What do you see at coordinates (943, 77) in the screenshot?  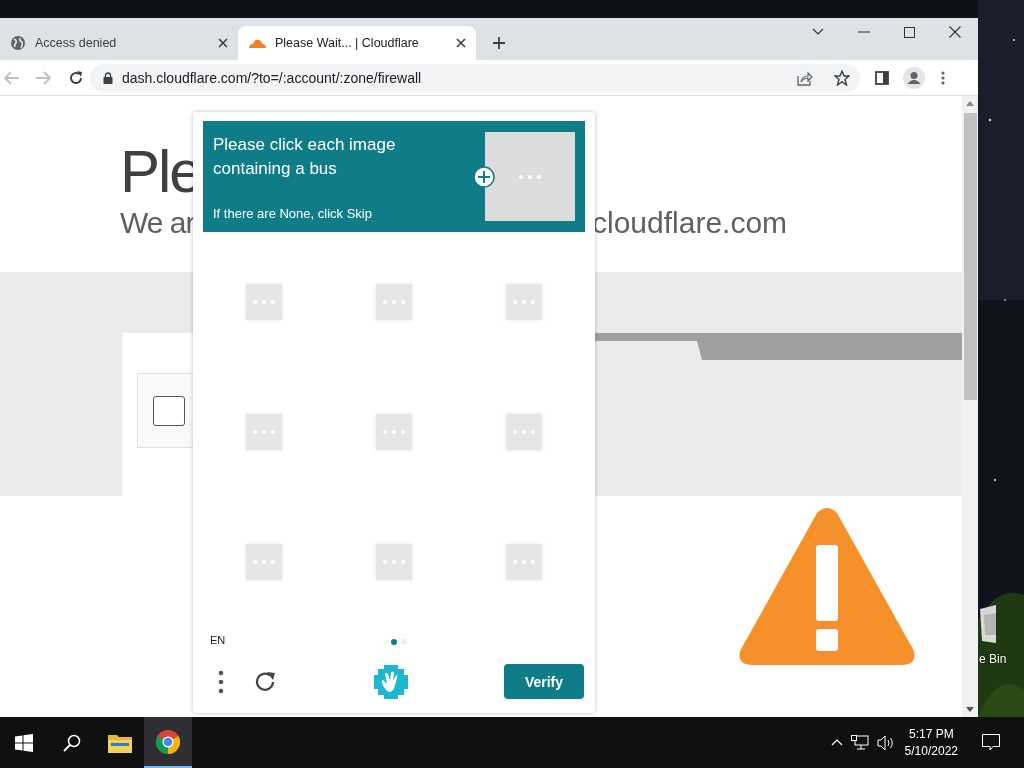 I see `menu-icon` at bounding box center [943, 77].